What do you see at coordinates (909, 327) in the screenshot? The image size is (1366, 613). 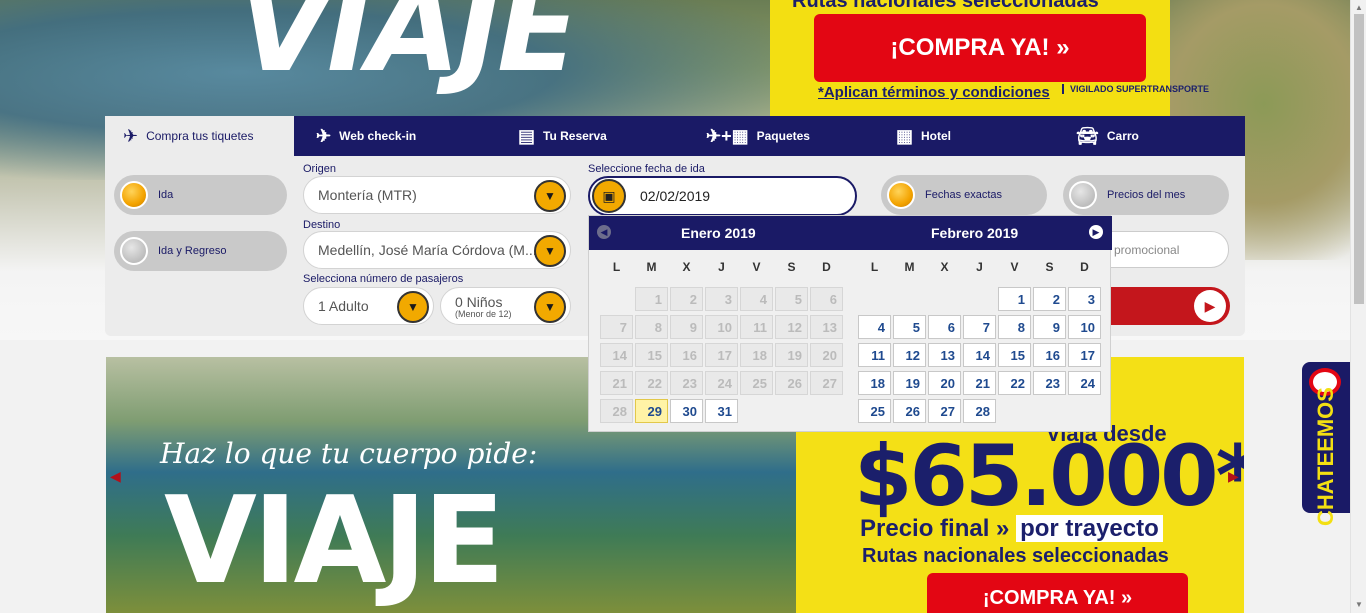 I see `calendar-day: 5` at bounding box center [909, 327].